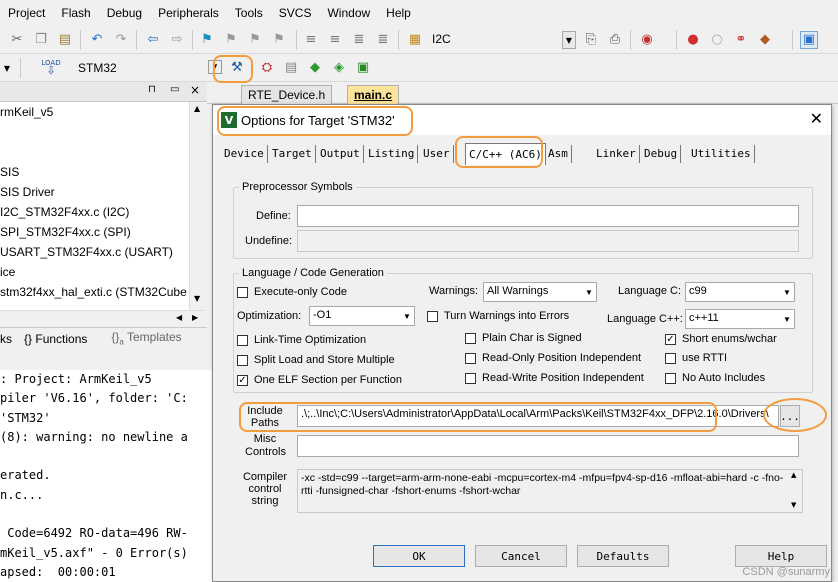 Image resolution: width=838 pixels, height=582 pixels. Describe the element at coordinates (540, 292) in the screenshot. I see `warnings-select: All Warnings ▼` at that location.